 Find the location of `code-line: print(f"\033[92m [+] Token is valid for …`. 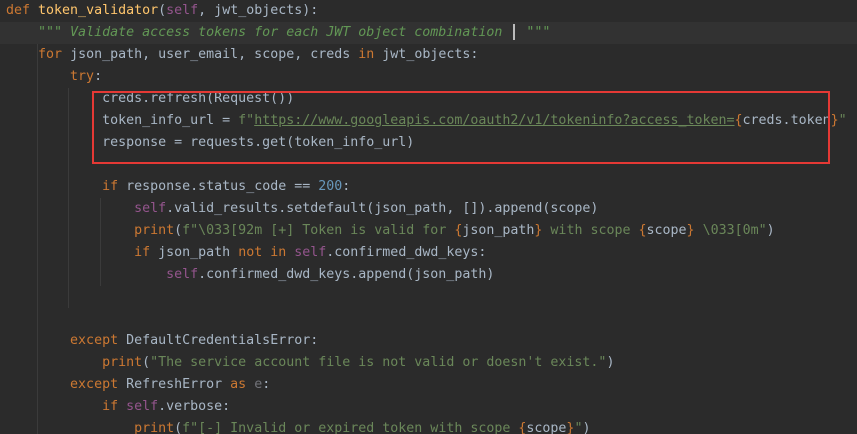

code-line: print(f"\033[92m [+] Token is valid for … is located at coordinates (387, 231).